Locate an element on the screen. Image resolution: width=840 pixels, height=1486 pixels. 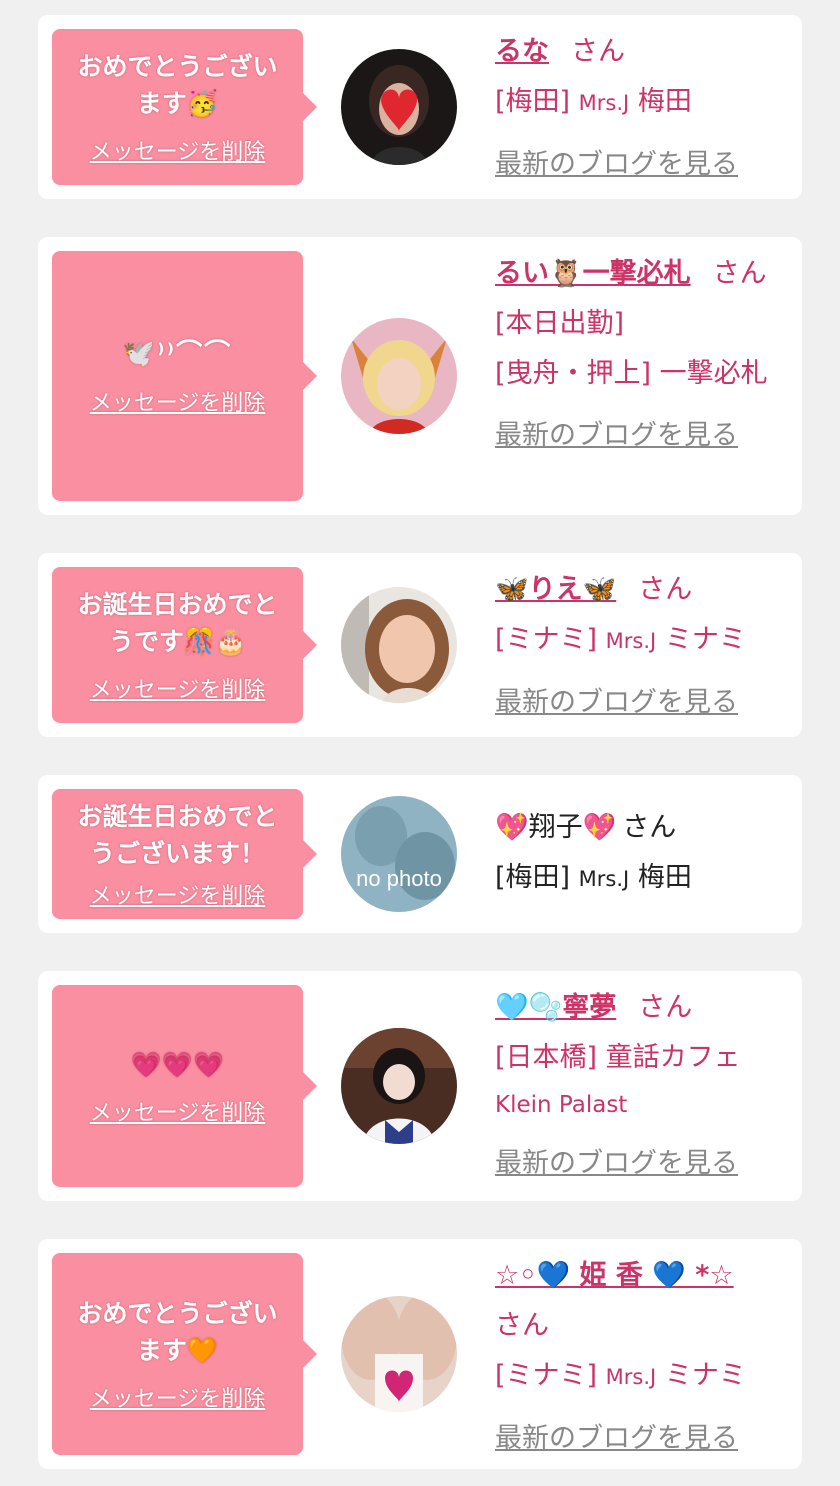
girl-info: 💖翔子💖 さん [梅田] Mrs.J 梅田 is located at coordinates (635, 853).